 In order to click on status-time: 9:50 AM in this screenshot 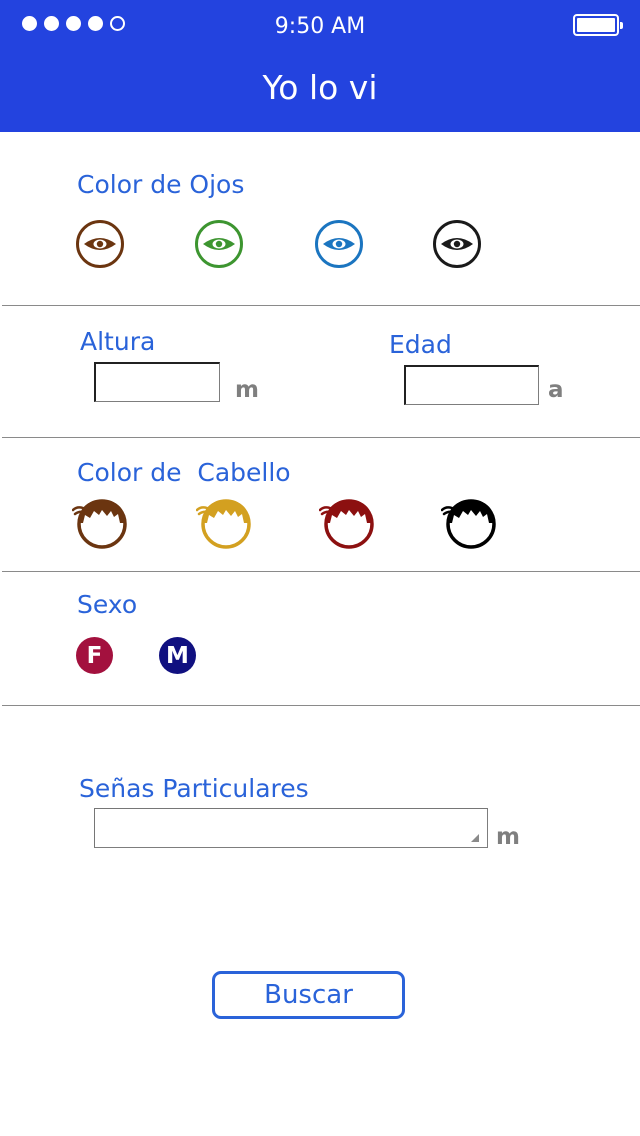, I will do `click(320, 26)`.